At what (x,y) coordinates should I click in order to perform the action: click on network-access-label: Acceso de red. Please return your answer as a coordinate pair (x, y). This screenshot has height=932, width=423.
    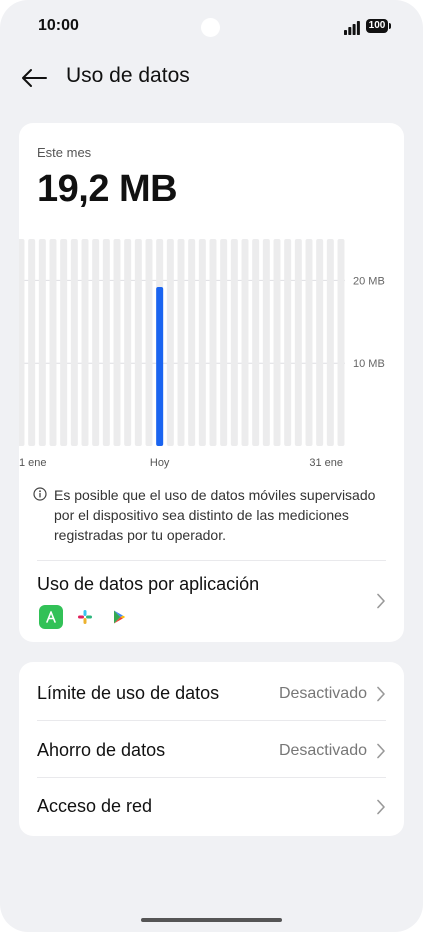
    Looking at the image, I should click on (95, 806).